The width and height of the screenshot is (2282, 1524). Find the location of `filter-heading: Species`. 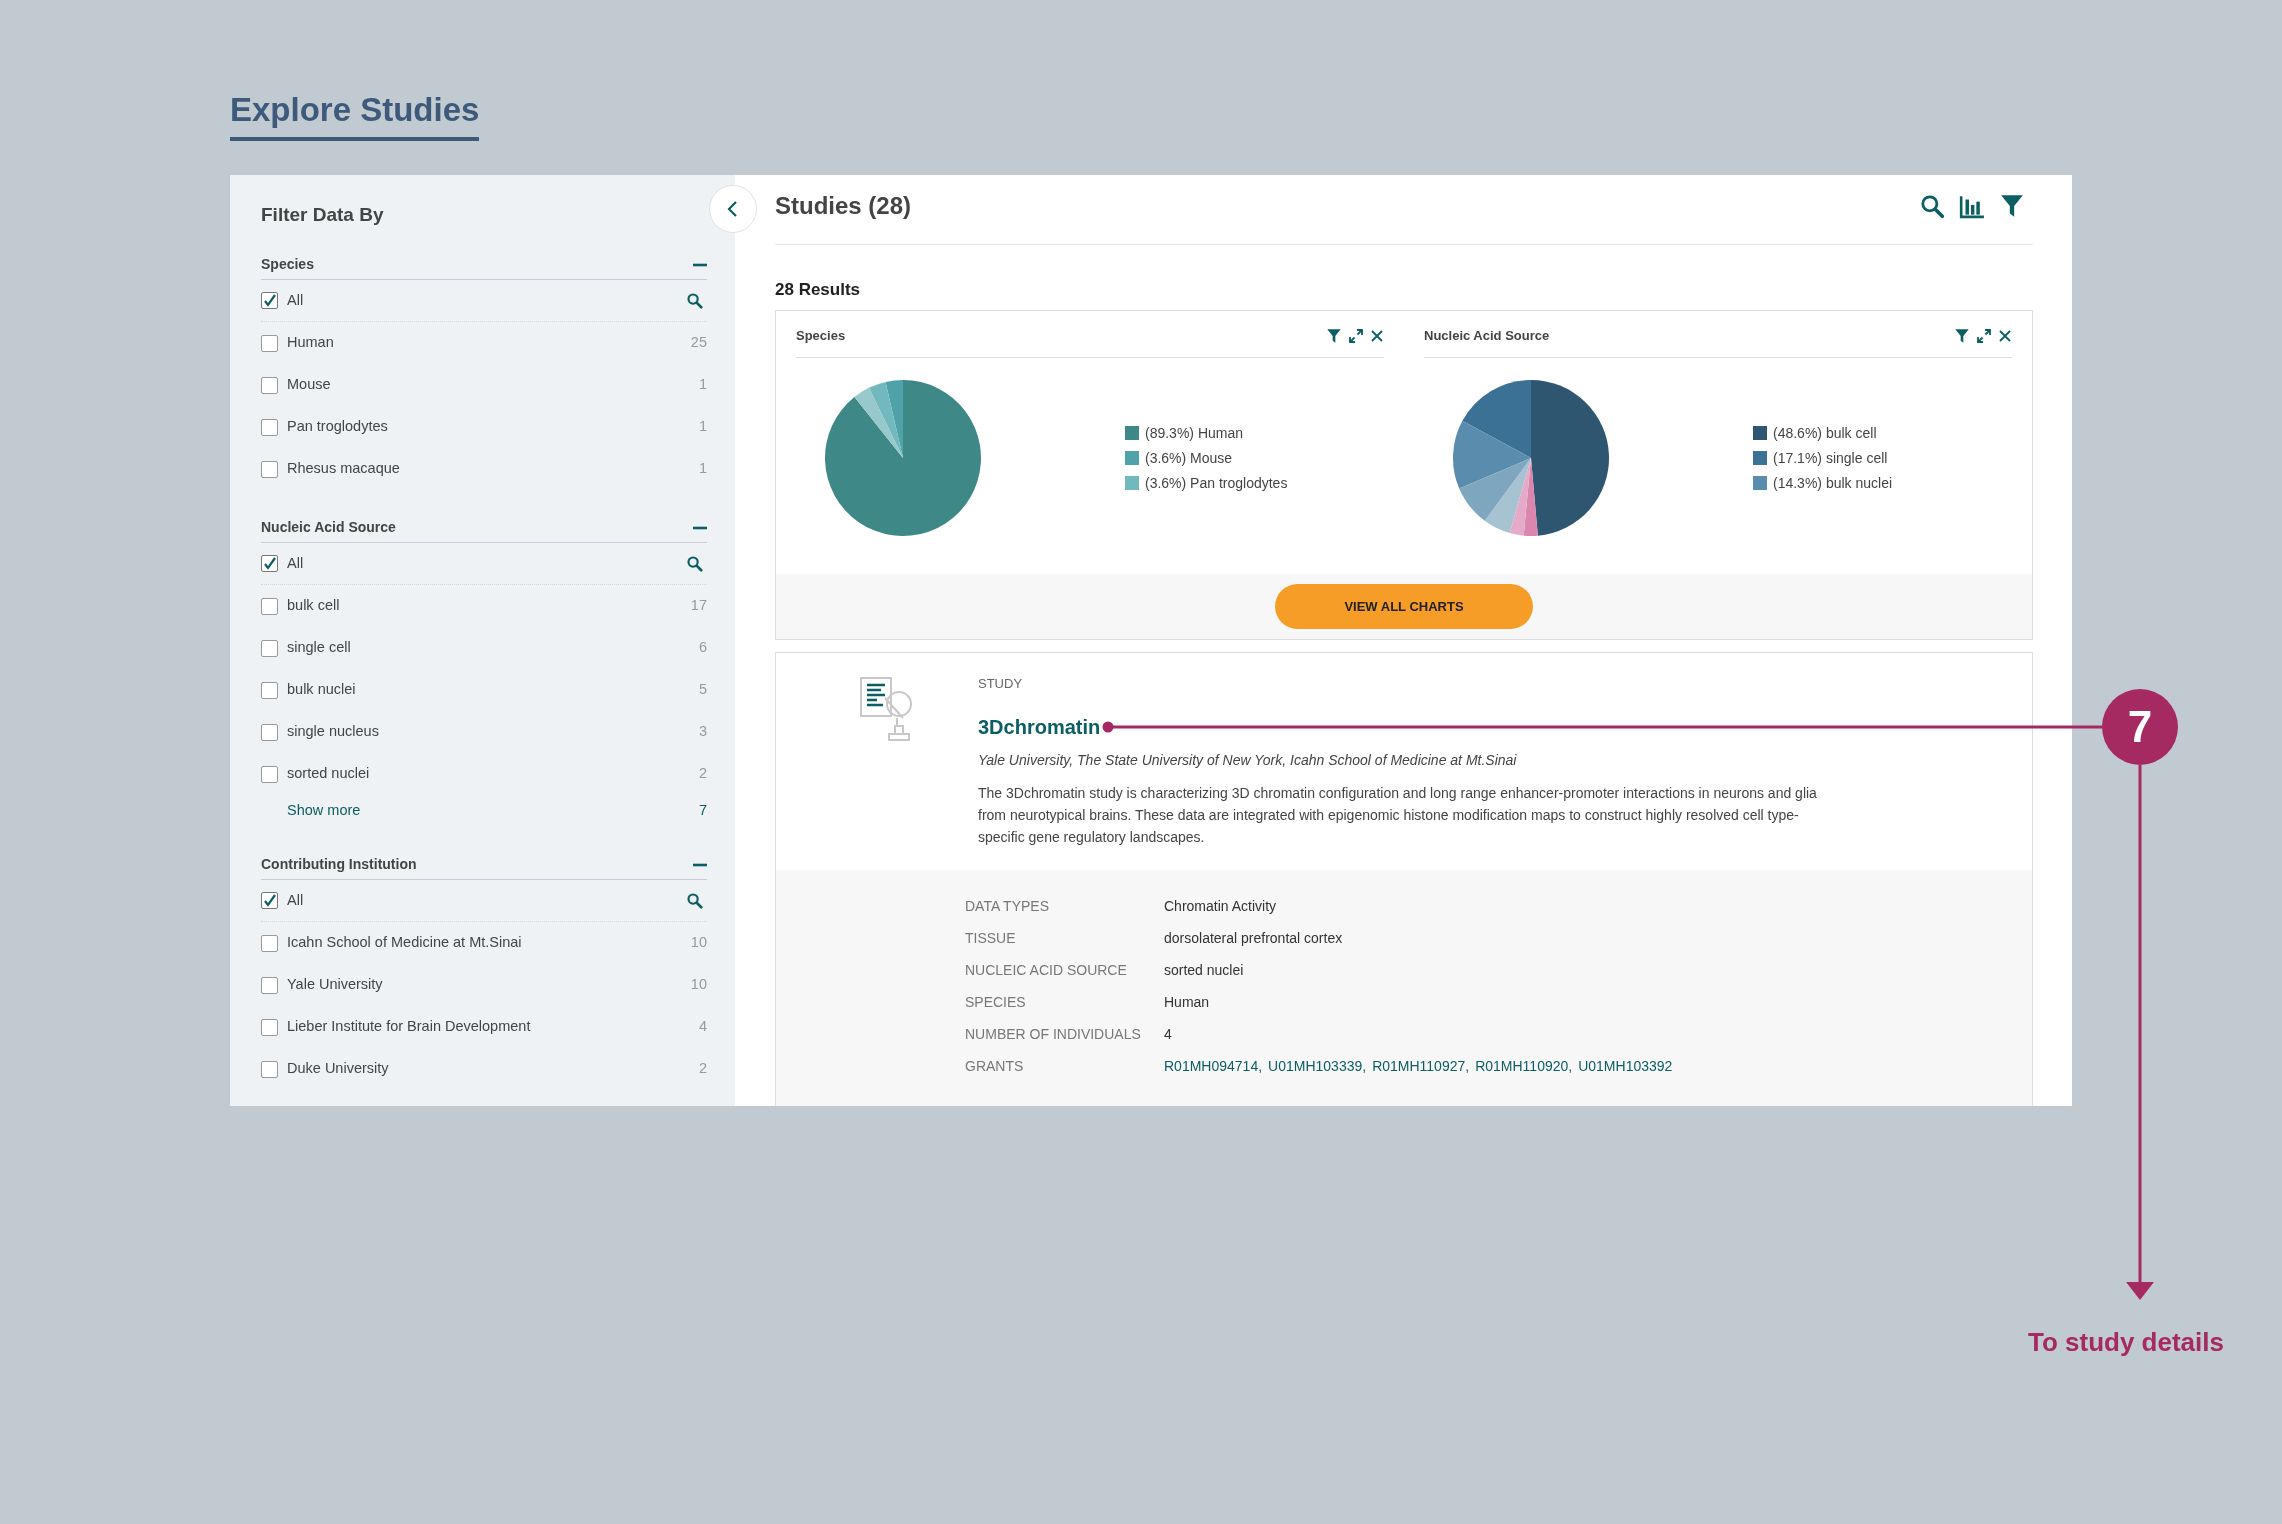

filter-heading: Species is located at coordinates (287, 264).